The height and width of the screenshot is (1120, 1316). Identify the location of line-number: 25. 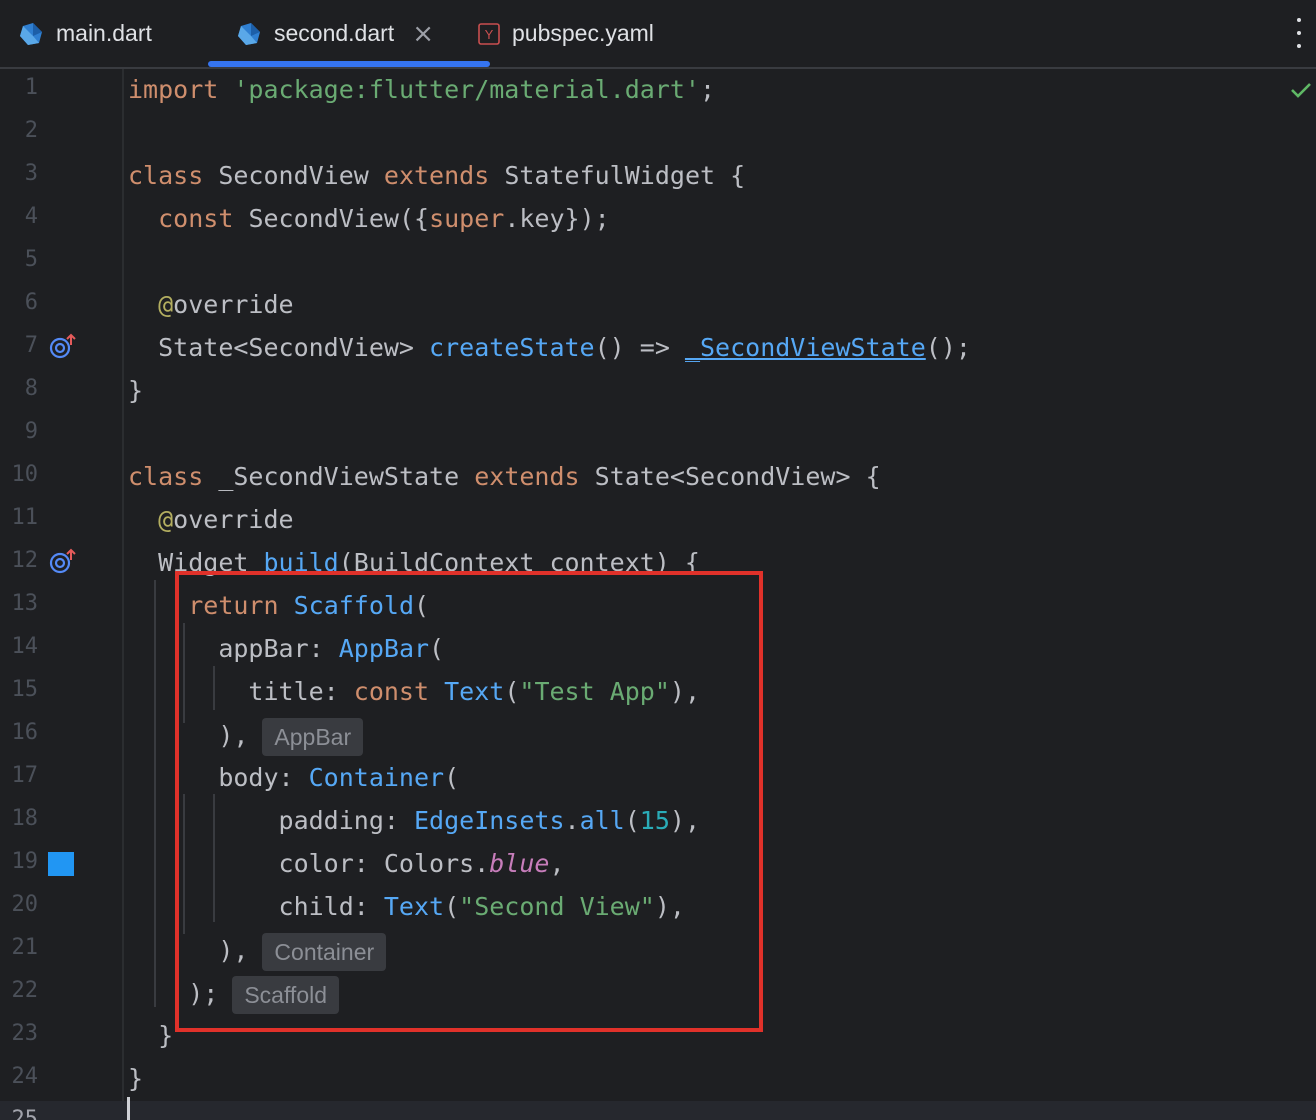
(25, 1113).